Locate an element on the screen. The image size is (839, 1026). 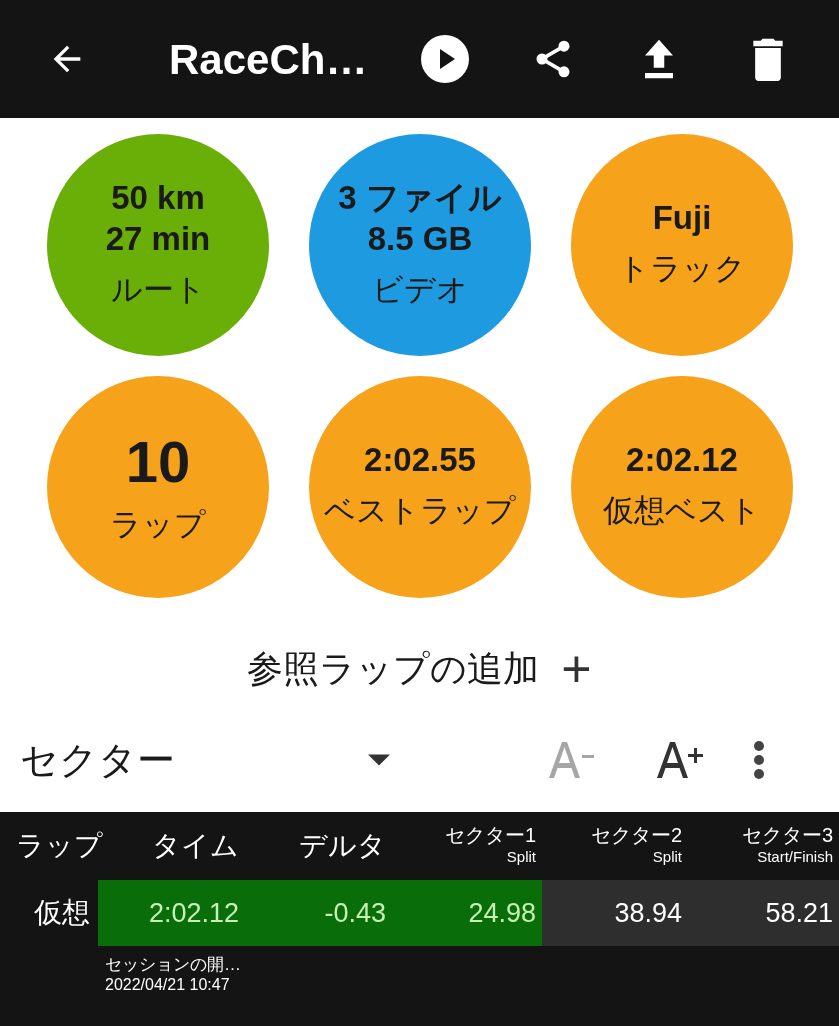
column-header: ラップ is located at coordinates (59, 845).